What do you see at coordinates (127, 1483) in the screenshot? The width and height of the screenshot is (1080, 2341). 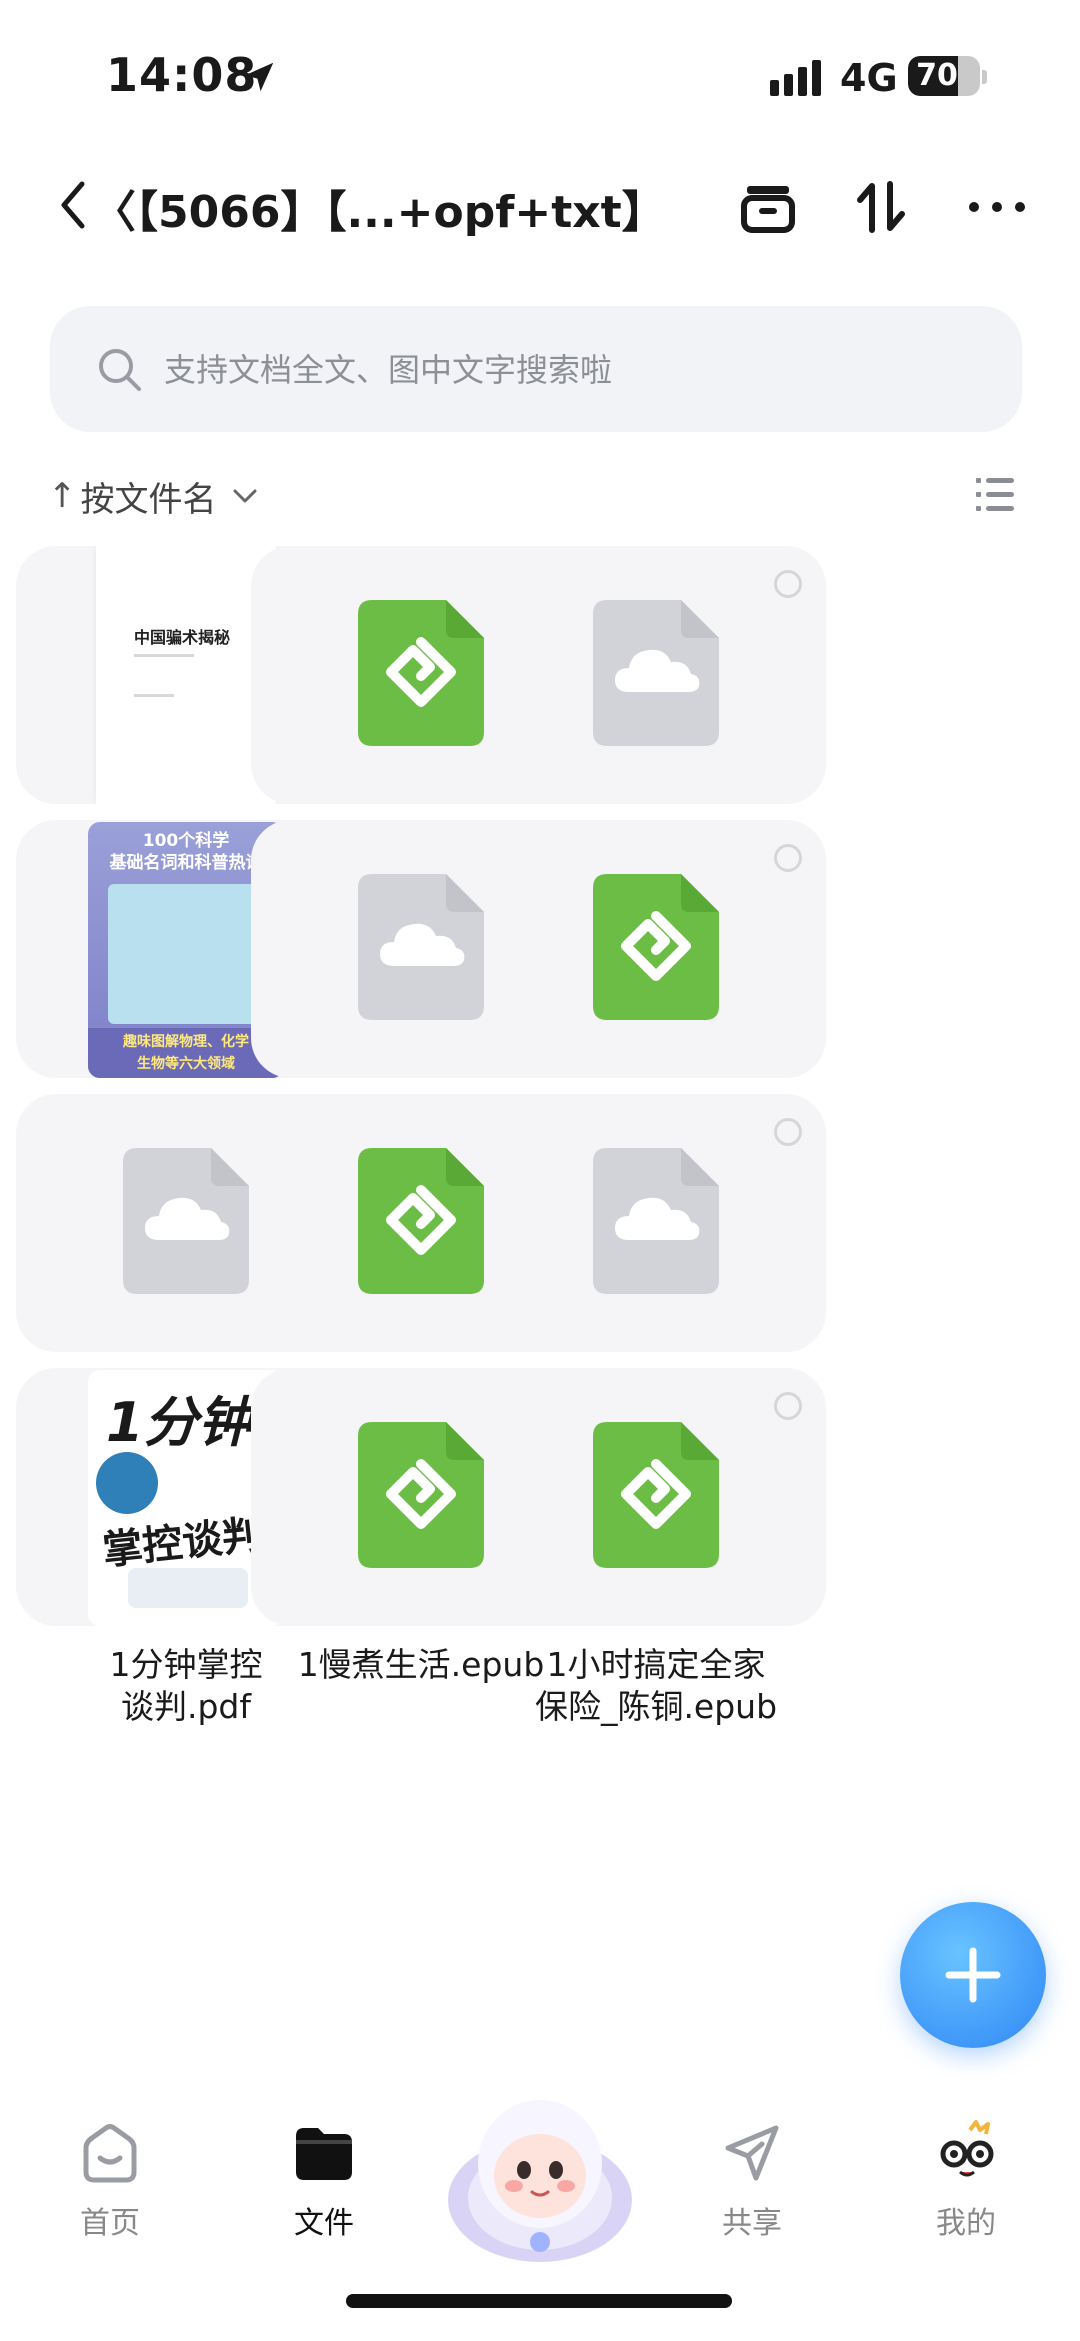 I see `cover-badge` at bounding box center [127, 1483].